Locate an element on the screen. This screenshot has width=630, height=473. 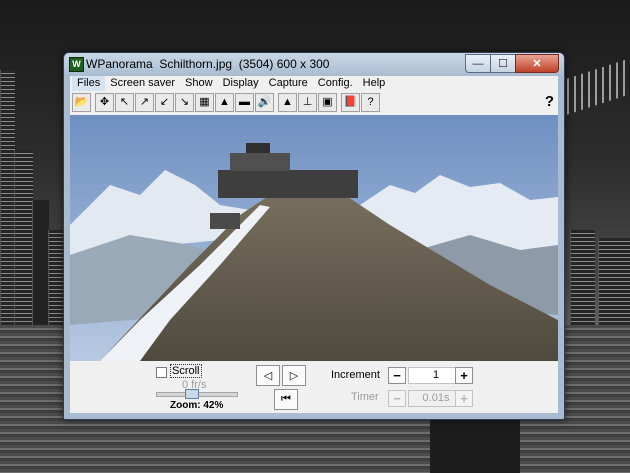
open-folder-icon: 📂 is located at coordinates (81, 102).